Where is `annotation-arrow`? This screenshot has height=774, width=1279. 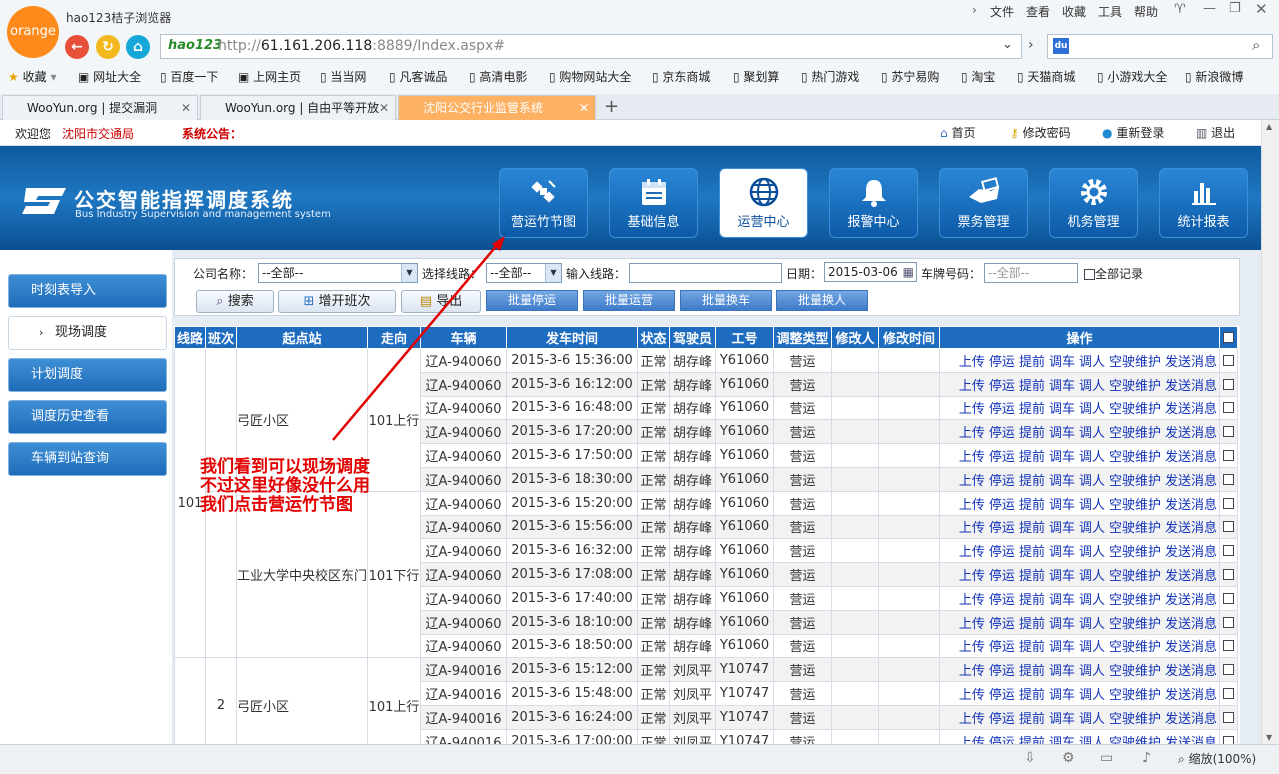
annotation-arrow is located at coordinates (418, 338).